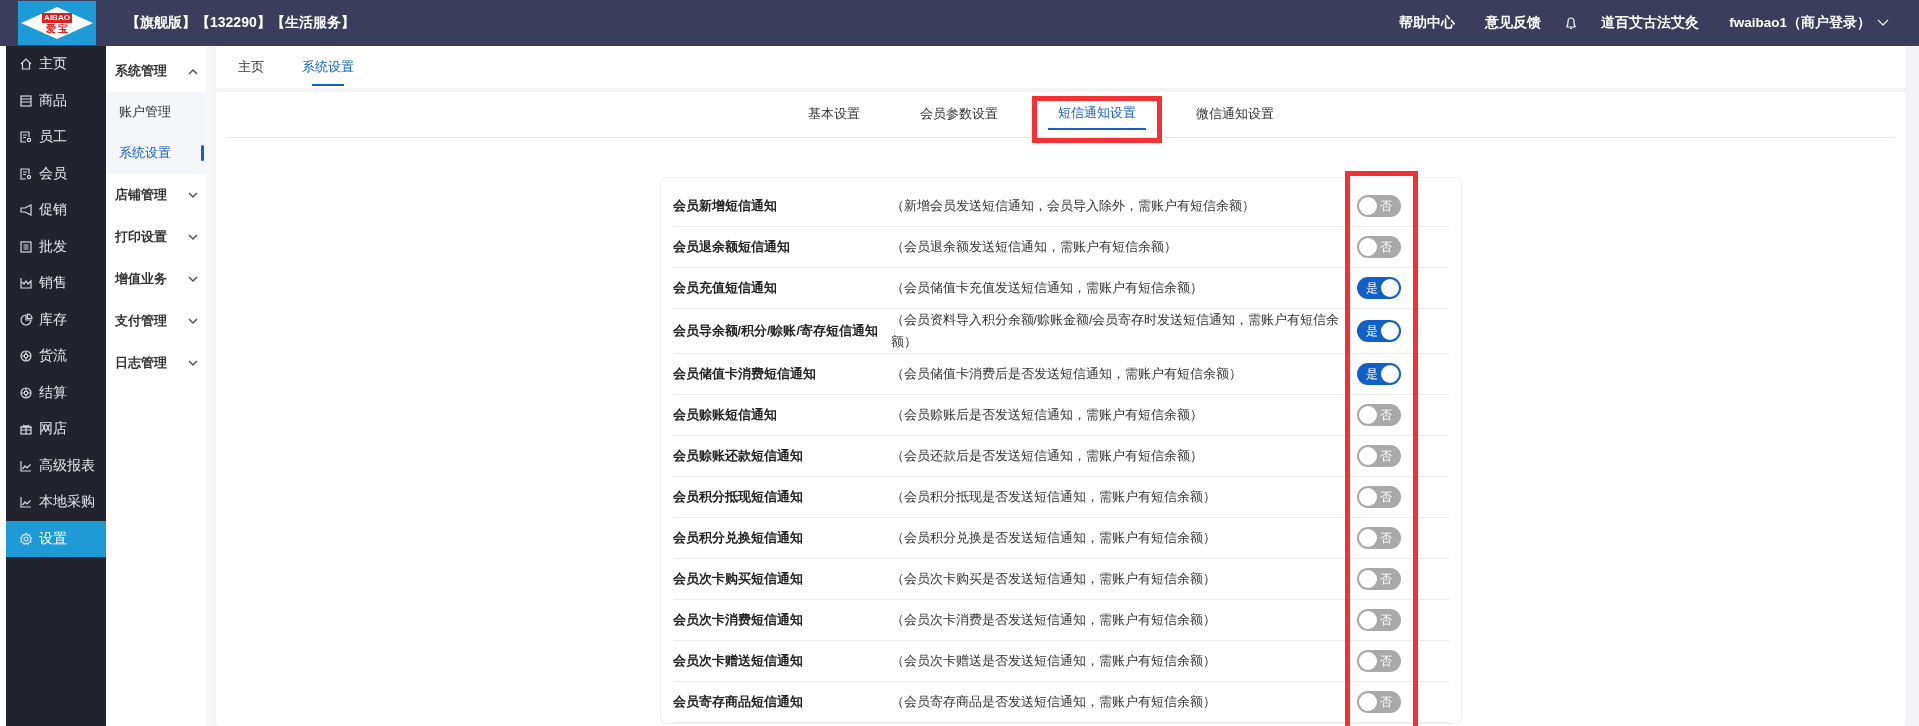 The height and width of the screenshot is (726, 1919). Describe the element at coordinates (1053, 620) in the screenshot. I see `setting-description: （会员次卡消费是否发送短信通知，需账户有短信余额）` at that location.